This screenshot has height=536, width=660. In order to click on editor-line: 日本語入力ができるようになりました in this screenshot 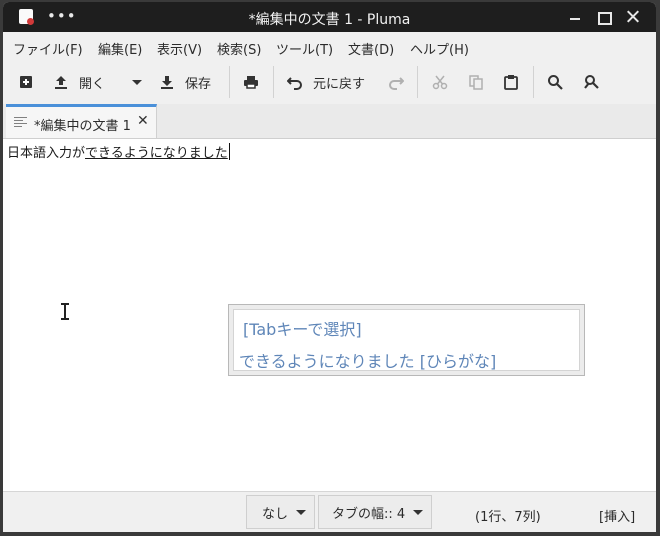, I will do `click(118, 151)`.